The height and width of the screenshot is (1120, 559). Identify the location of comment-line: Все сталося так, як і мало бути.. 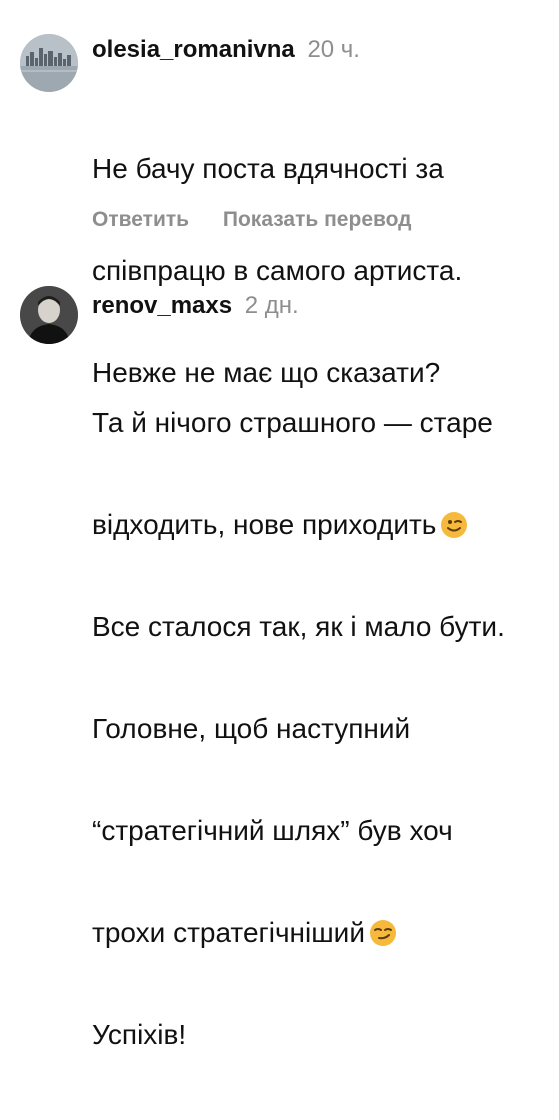
(298, 626).